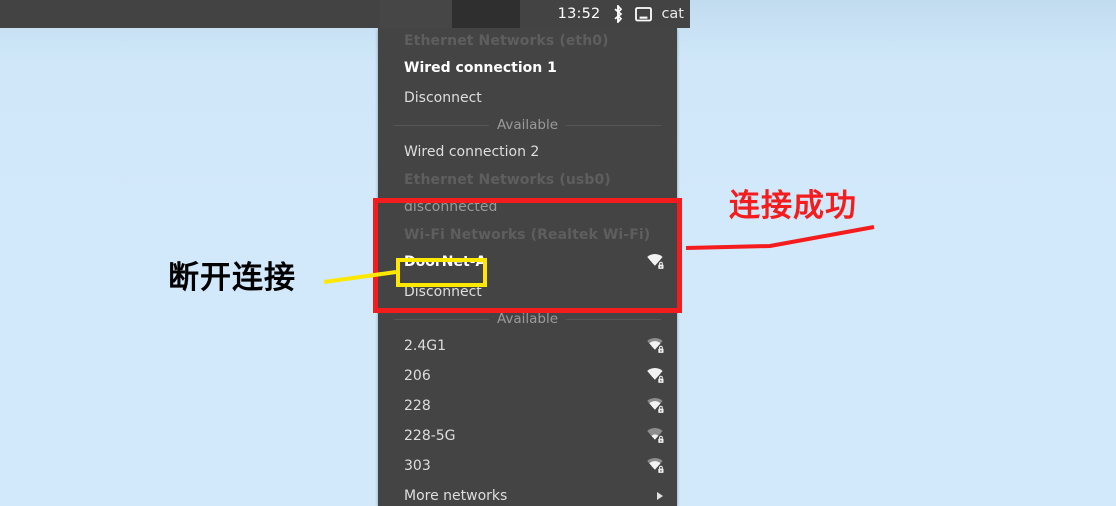 This screenshot has width=1116, height=506. I want to click on menu-section-header: Ethernet Networks (usb0), so click(507, 179).